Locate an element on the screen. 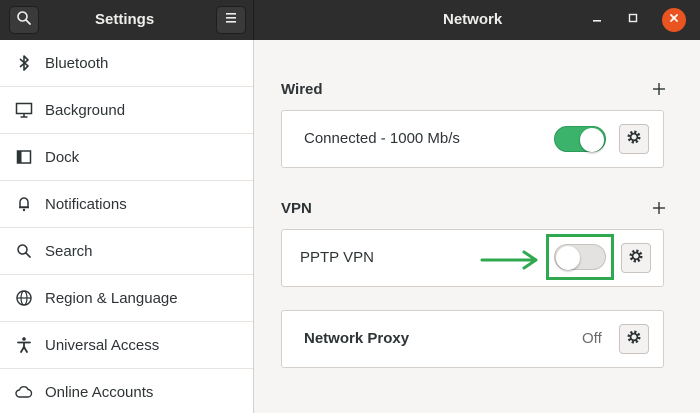  wired-section-title: Wired is located at coordinates (302, 89).